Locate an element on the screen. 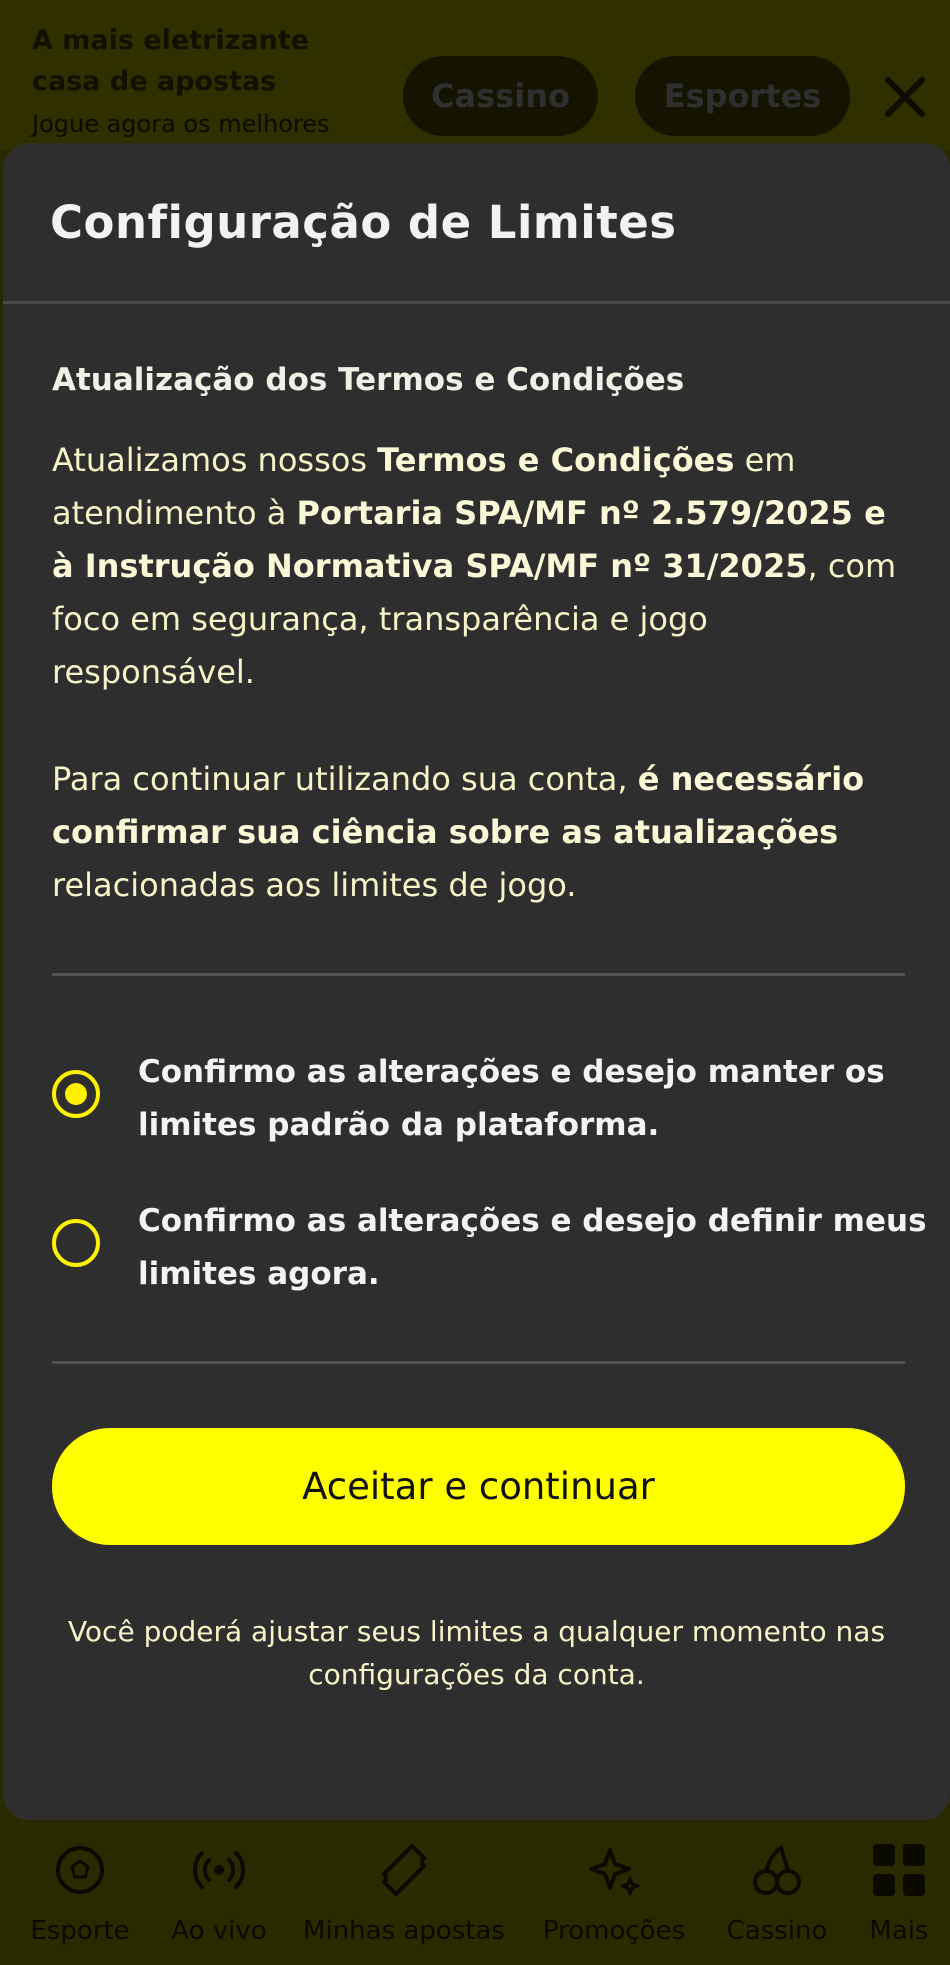 This screenshot has height=1965, width=950. accept-continue-button: Aceitar e continuar is located at coordinates (478, 1486).